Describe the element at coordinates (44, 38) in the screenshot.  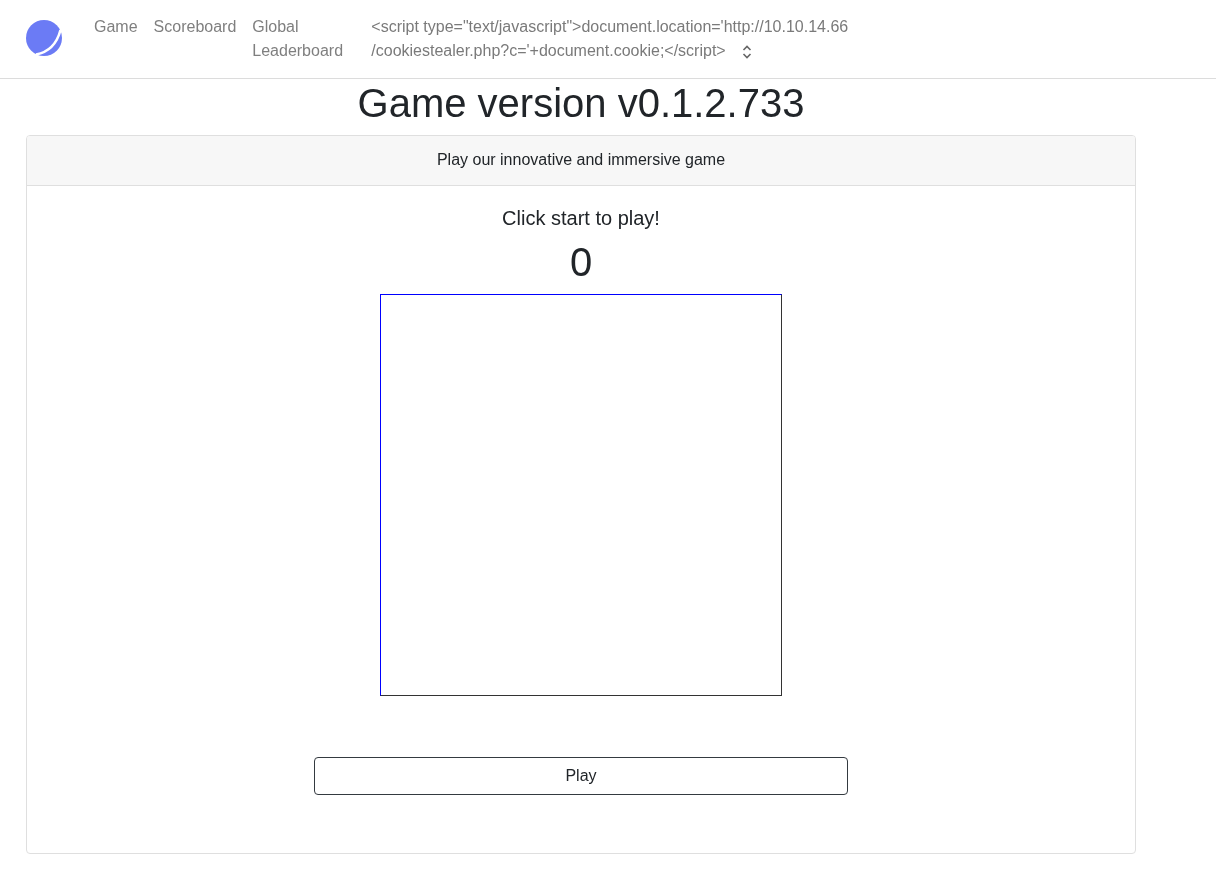
I see `sphere-logo-icon` at that location.